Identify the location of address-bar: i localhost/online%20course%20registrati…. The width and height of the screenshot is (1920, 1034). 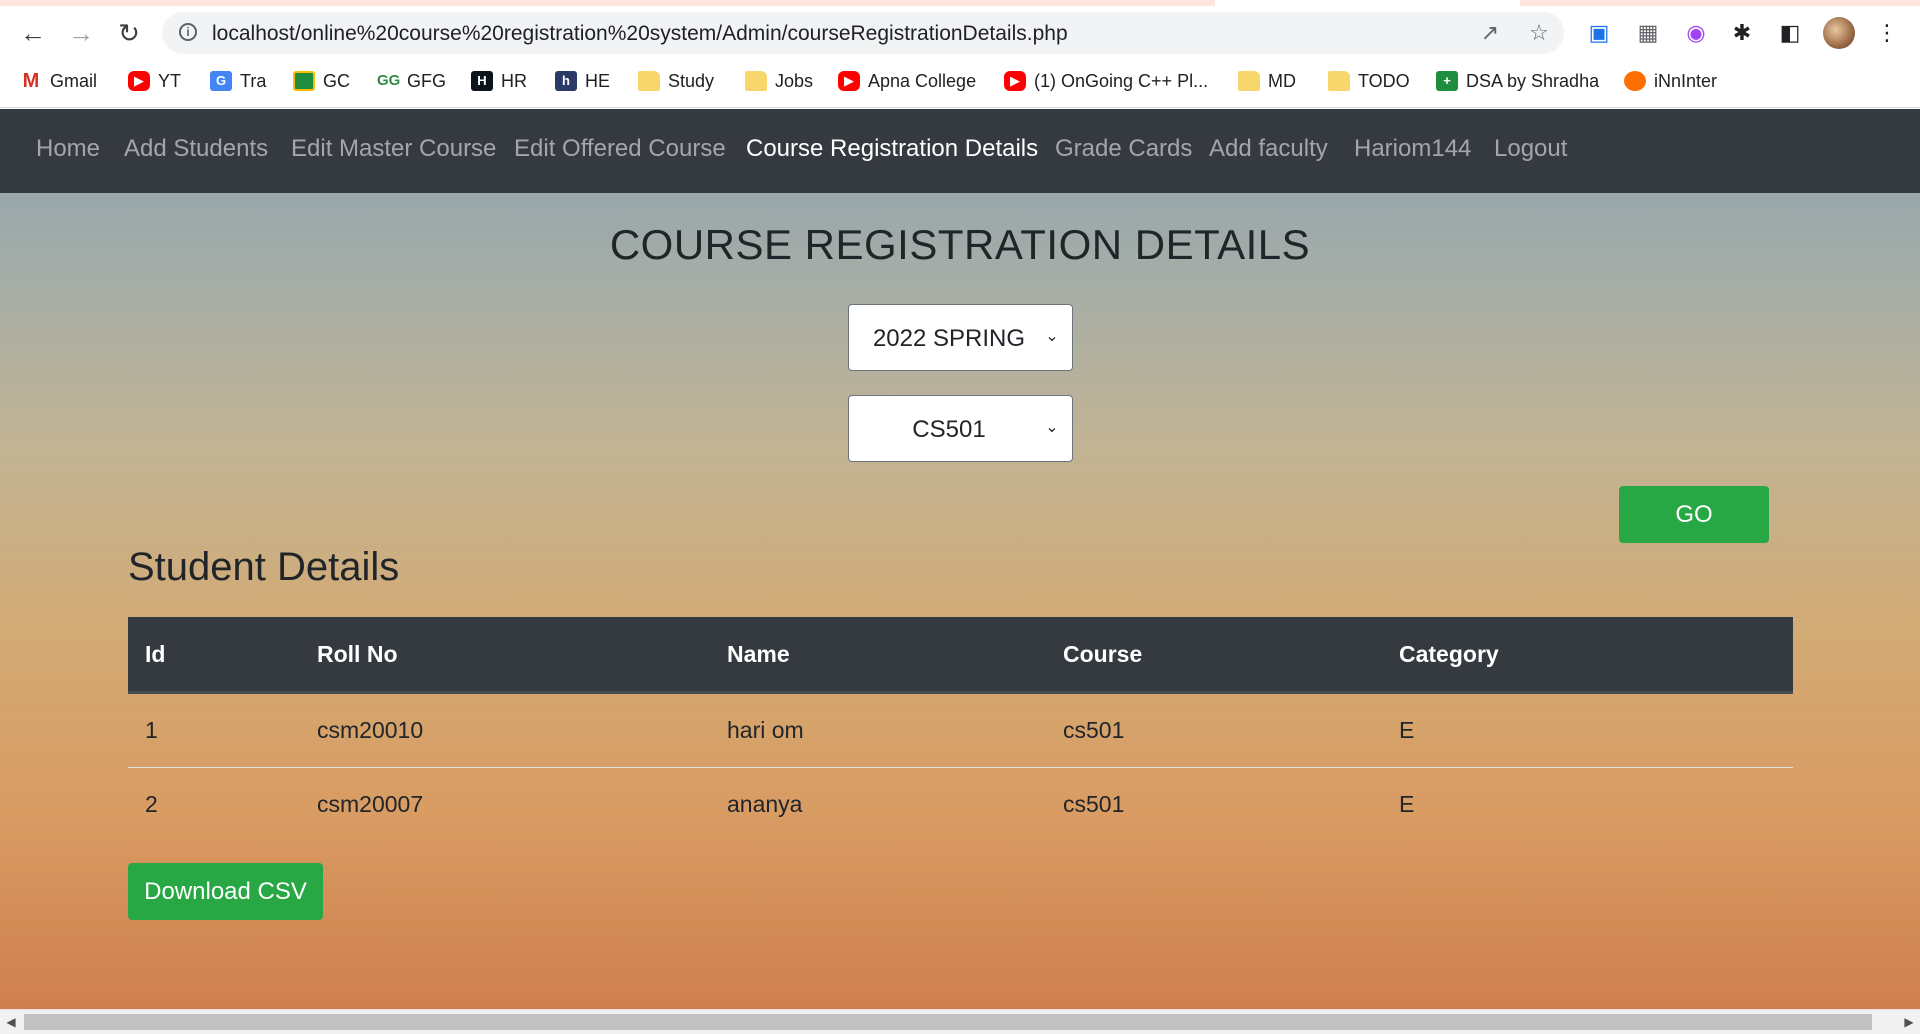
(863, 33).